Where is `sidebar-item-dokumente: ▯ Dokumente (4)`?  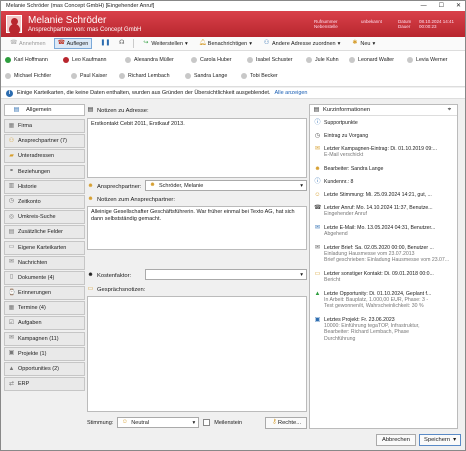
sidebar-item-dokumente: ▯ Dokumente (4) is located at coordinates (44, 277).